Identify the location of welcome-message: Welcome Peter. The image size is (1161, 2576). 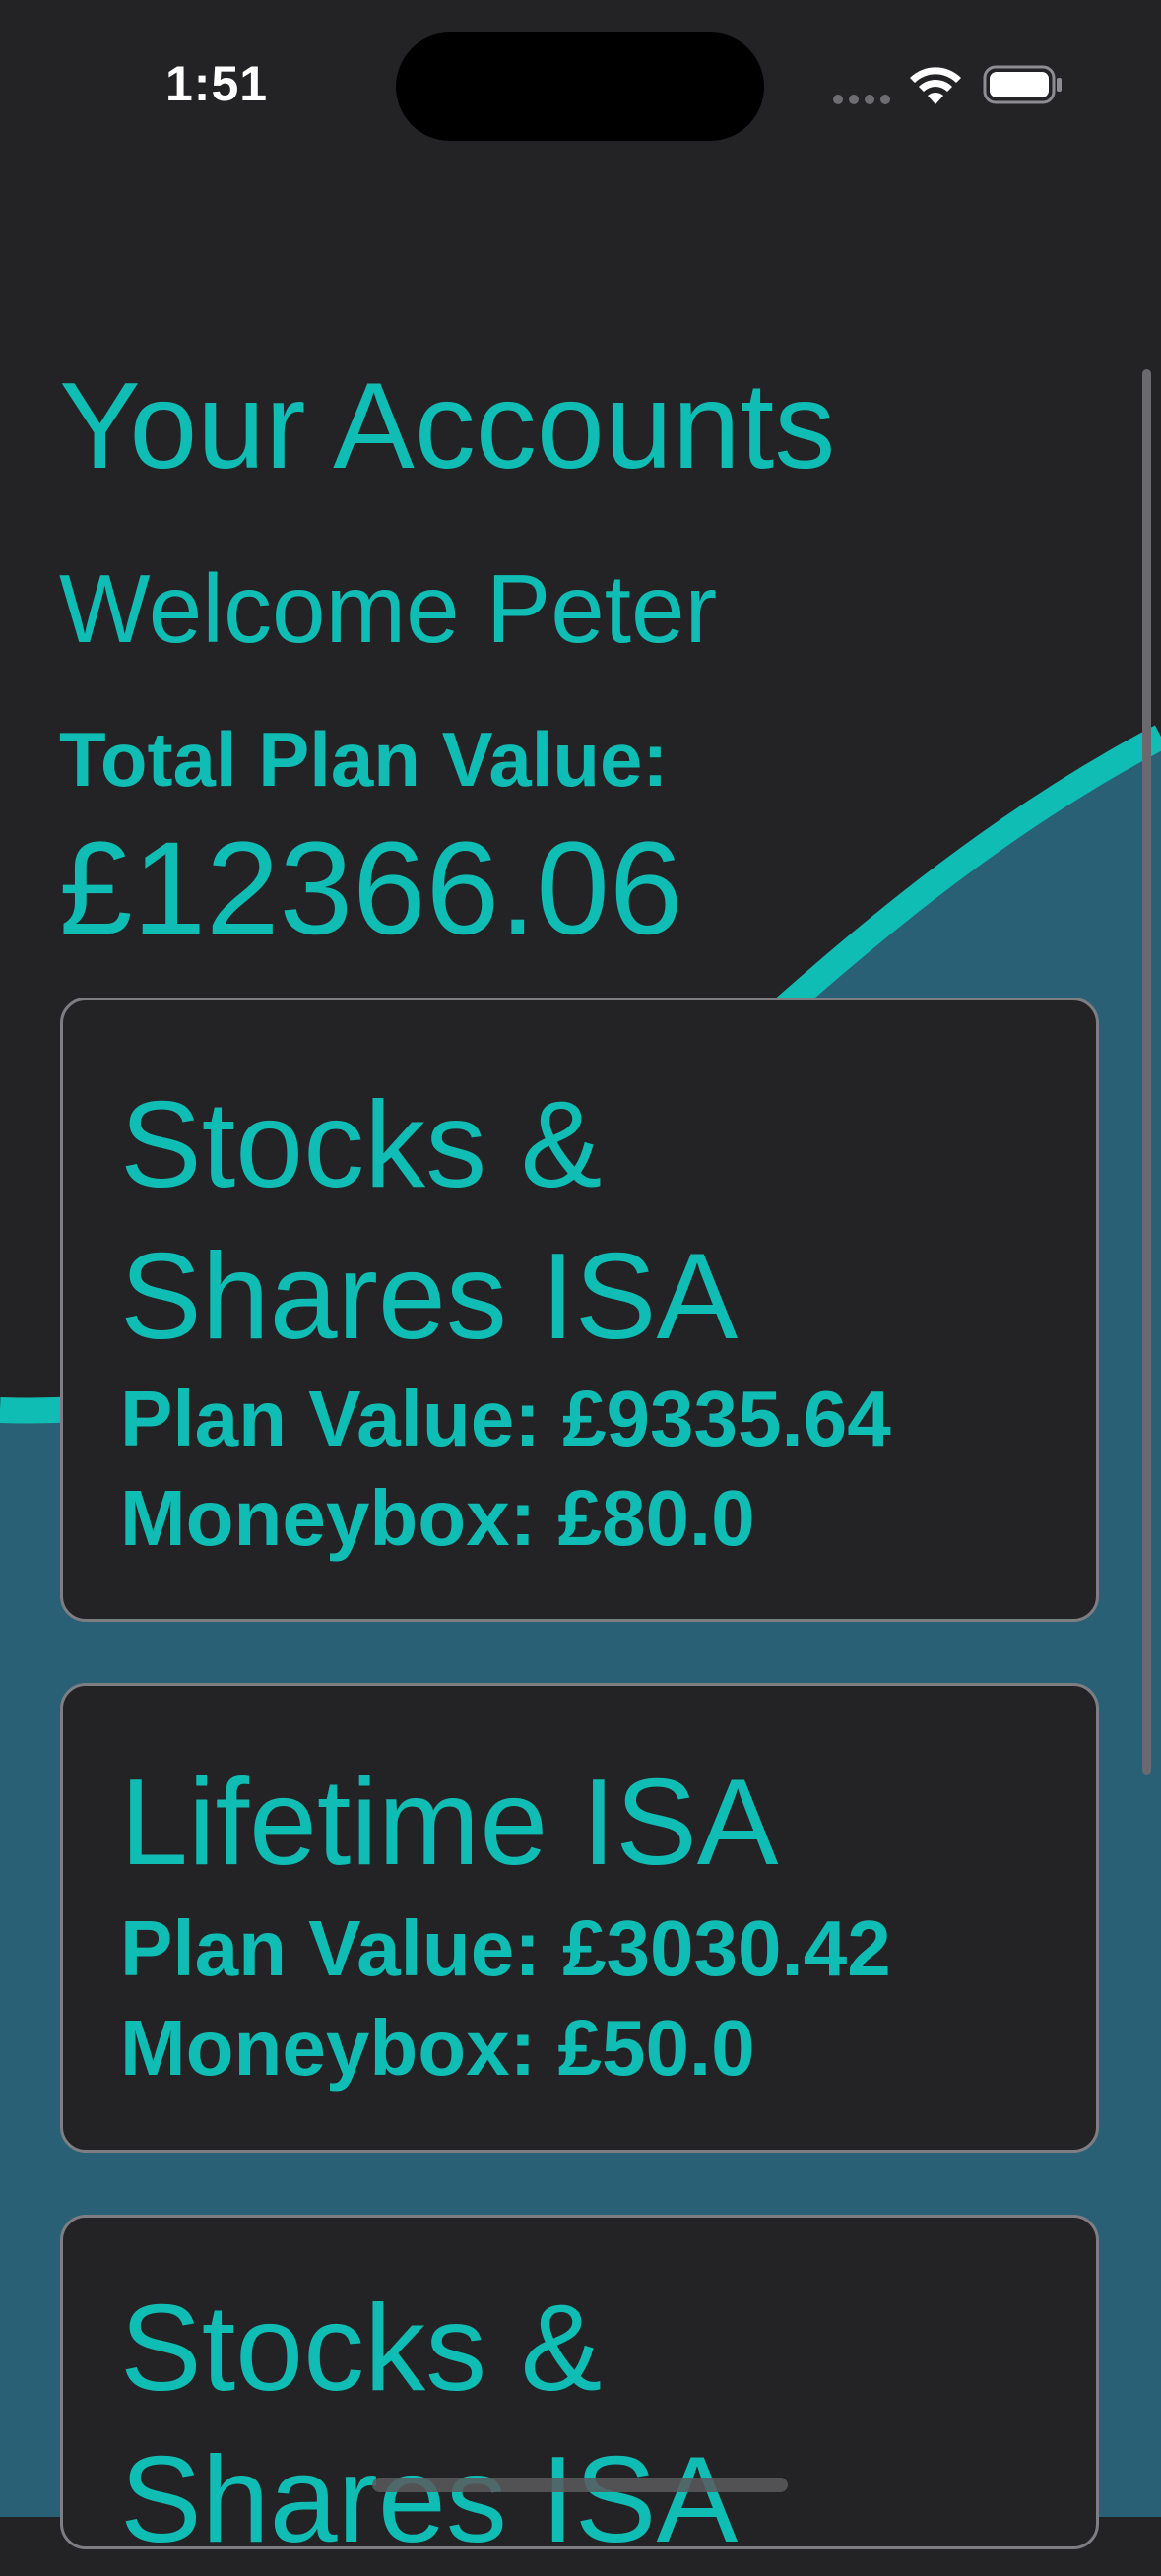
(388, 608).